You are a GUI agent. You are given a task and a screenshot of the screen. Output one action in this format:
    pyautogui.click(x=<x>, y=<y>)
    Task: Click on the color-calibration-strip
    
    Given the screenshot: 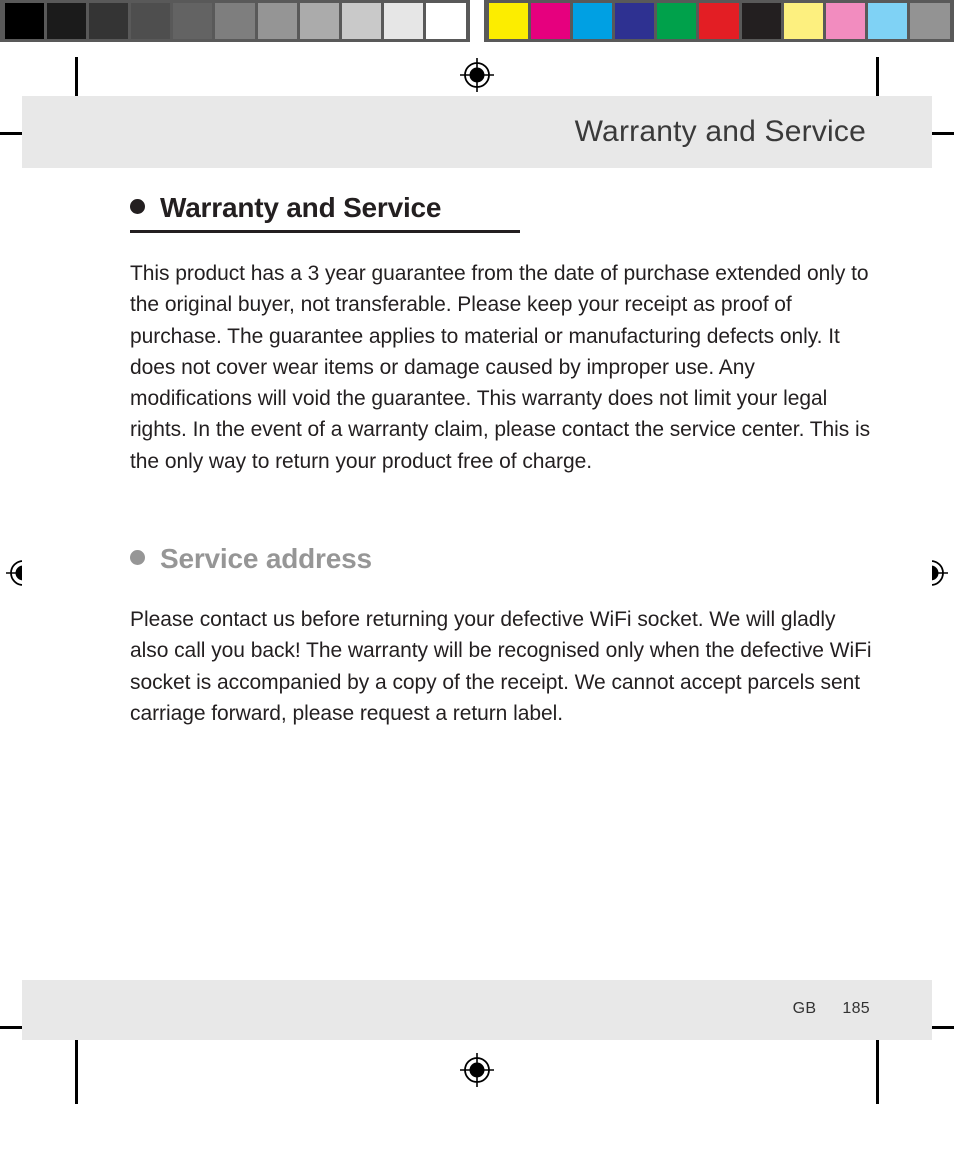 What is the action you would take?
    pyautogui.click(x=719, y=21)
    